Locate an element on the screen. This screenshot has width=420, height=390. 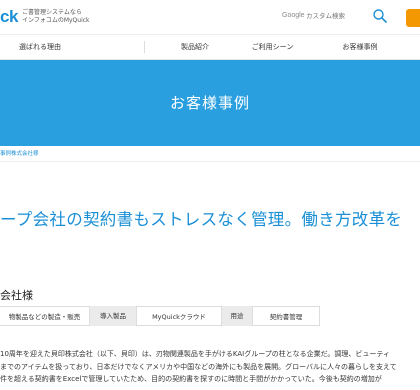
nav-item-reasons: 選ばれる理由 is located at coordinates (40, 47).